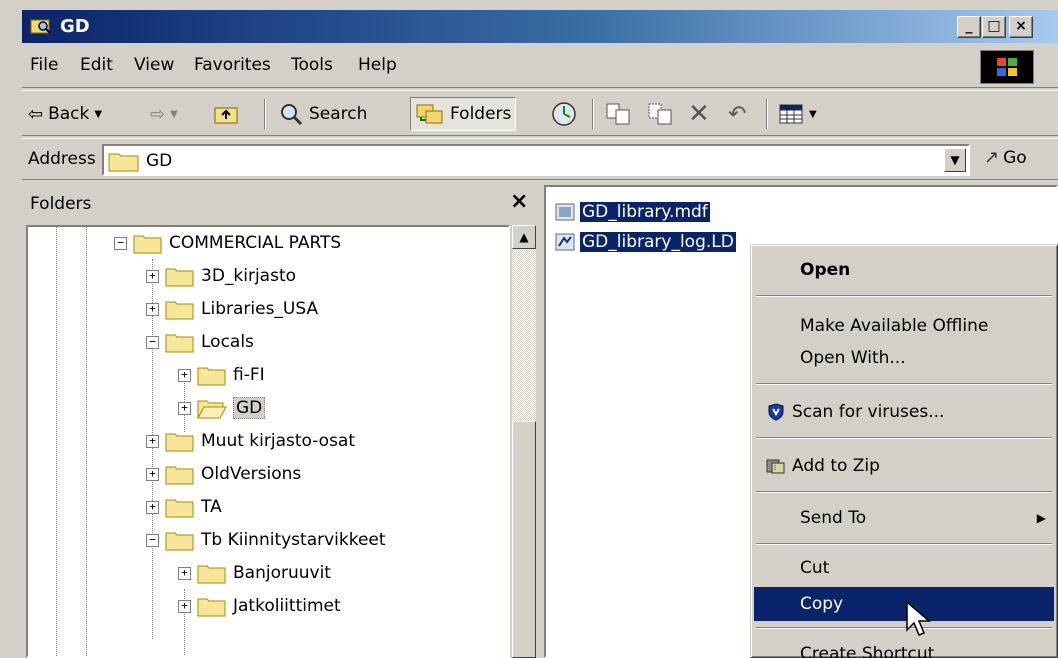 This screenshot has width=1058, height=658. What do you see at coordinates (1015, 157) in the screenshot?
I see `go-label: Go` at bounding box center [1015, 157].